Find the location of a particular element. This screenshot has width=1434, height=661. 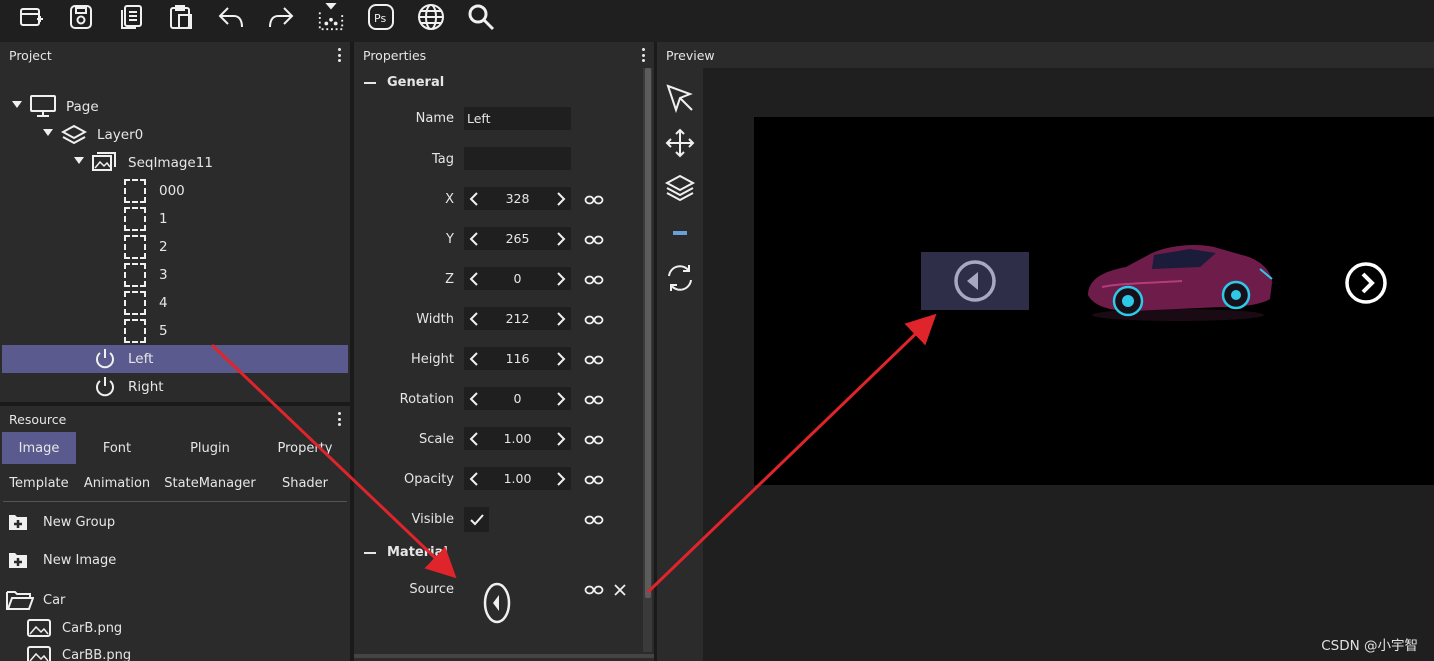

rotation-value: 0 is located at coordinates (517, 398).